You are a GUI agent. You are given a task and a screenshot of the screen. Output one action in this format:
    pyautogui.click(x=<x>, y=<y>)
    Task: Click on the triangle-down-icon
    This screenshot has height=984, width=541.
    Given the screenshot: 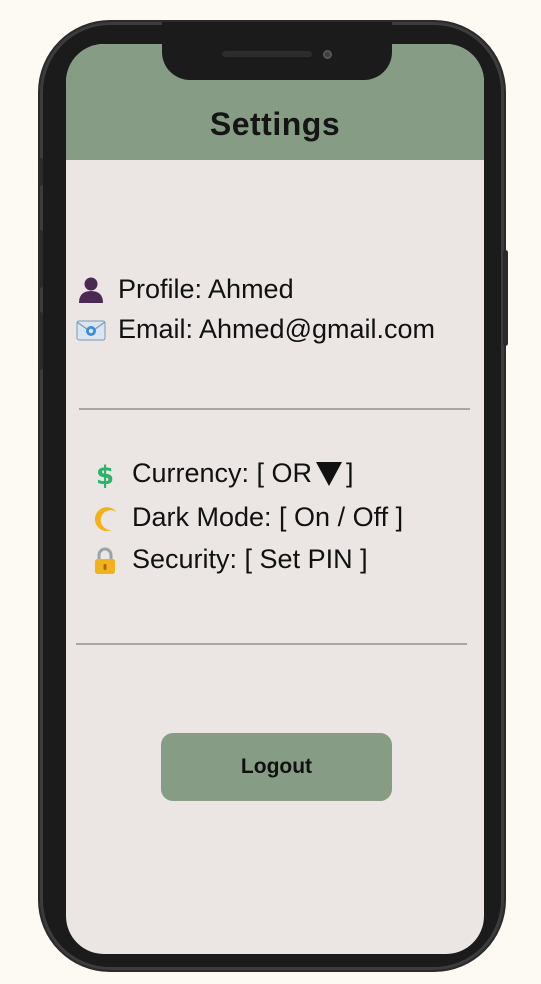 What is the action you would take?
    pyautogui.click(x=329, y=473)
    